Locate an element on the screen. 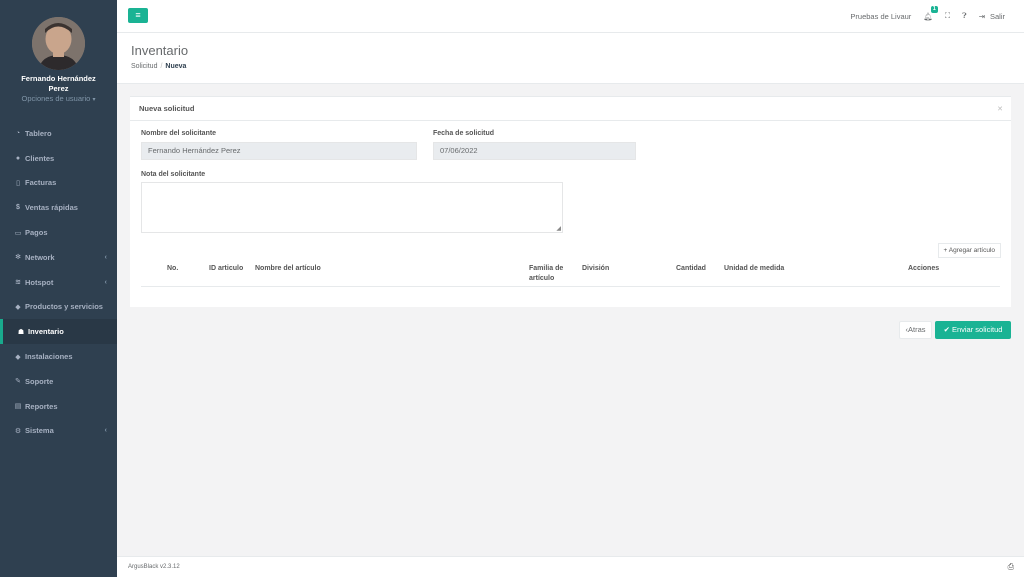 The width and height of the screenshot is (1024, 577). sidebar-item-instalaciones: ◆ Instalaciones is located at coordinates (58, 356).